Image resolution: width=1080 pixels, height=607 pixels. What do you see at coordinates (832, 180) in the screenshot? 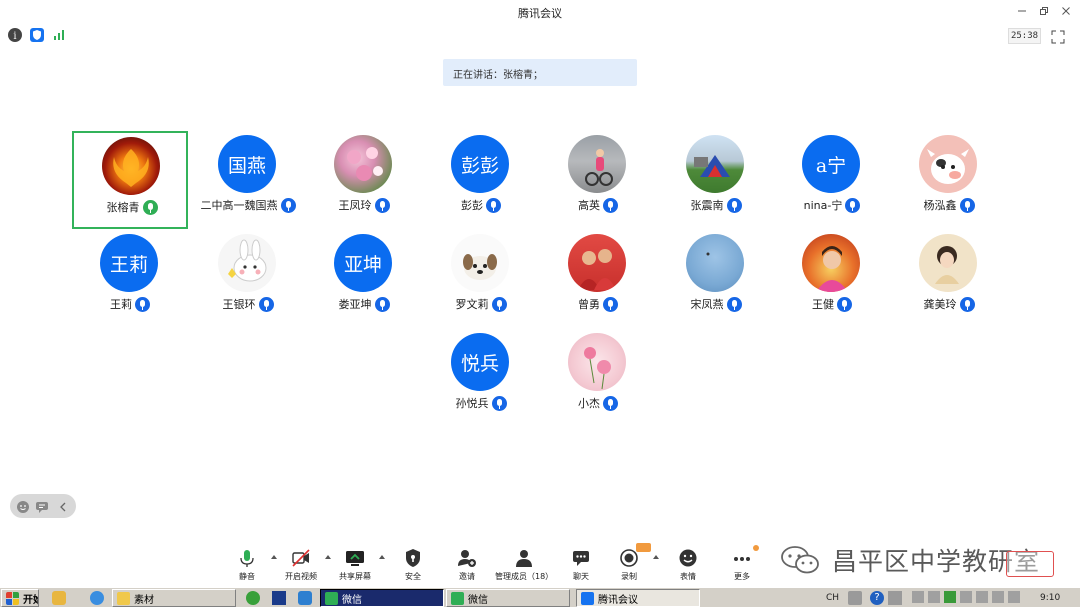
I see `participant-tile: a宁 nina-宁` at bounding box center [832, 180].